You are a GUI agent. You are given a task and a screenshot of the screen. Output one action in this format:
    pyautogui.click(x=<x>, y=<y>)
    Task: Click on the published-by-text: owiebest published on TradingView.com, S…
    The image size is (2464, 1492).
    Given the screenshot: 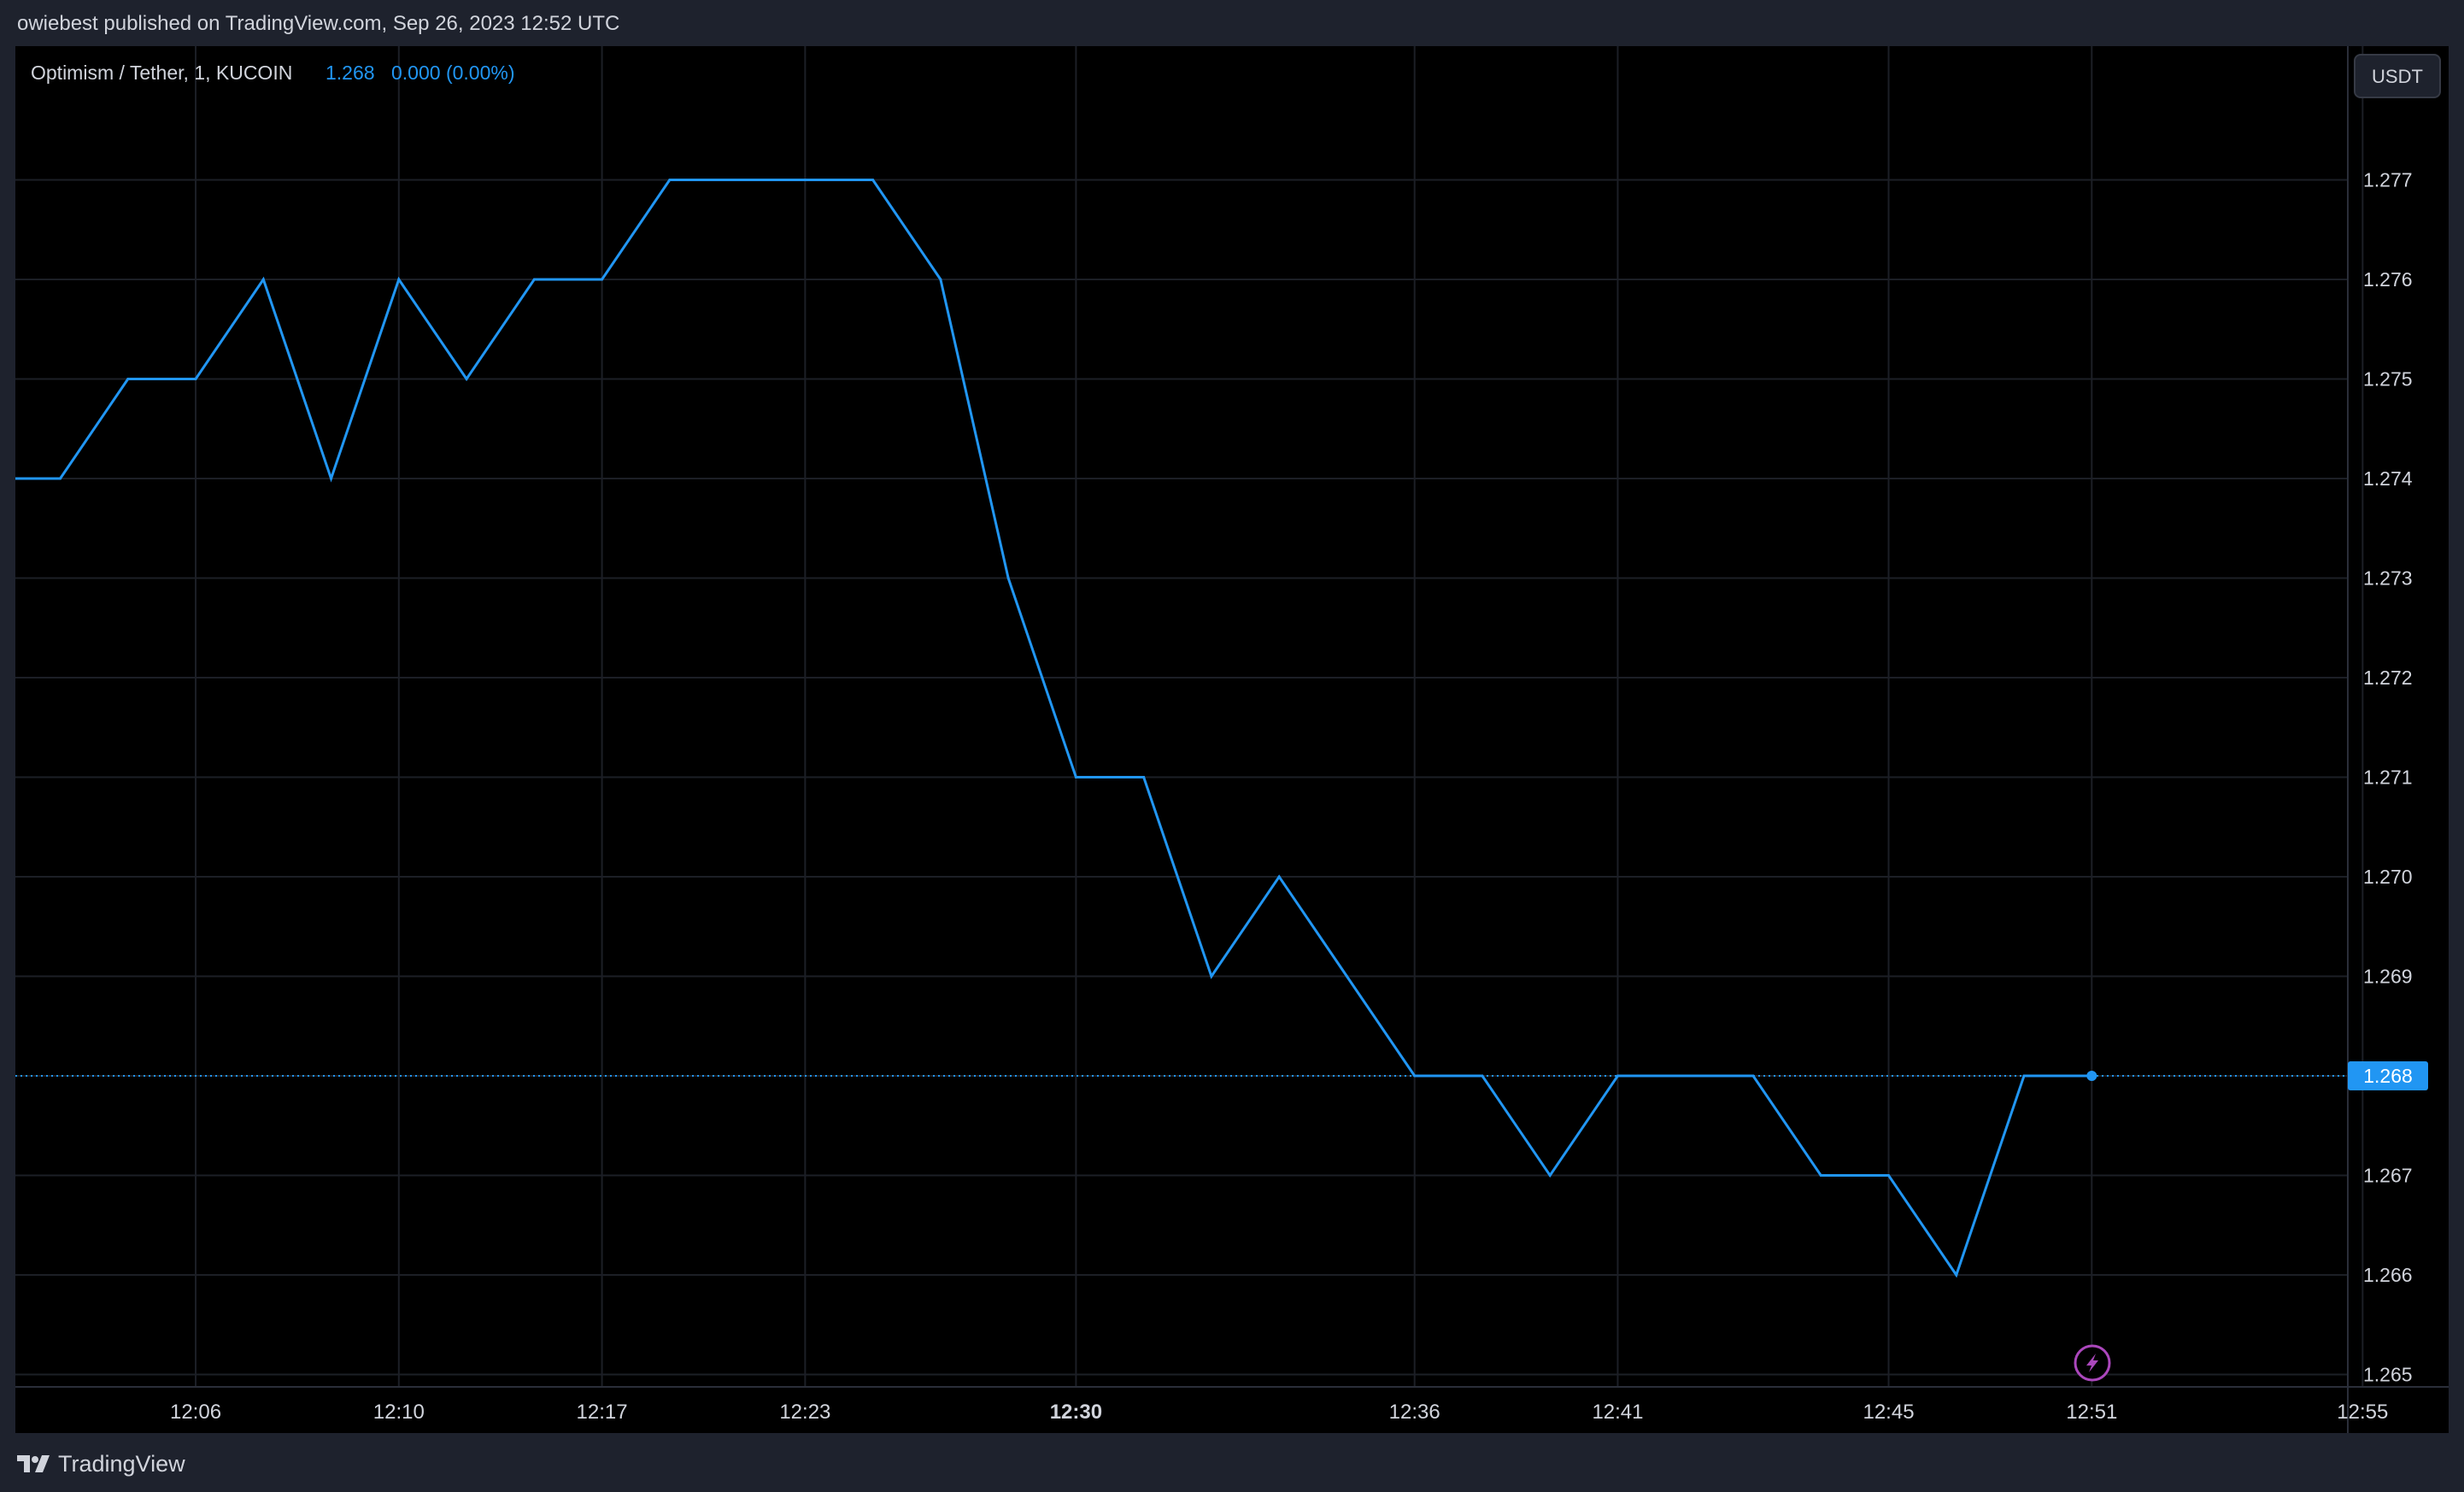 What is the action you would take?
    pyautogui.click(x=318, y=23)
    